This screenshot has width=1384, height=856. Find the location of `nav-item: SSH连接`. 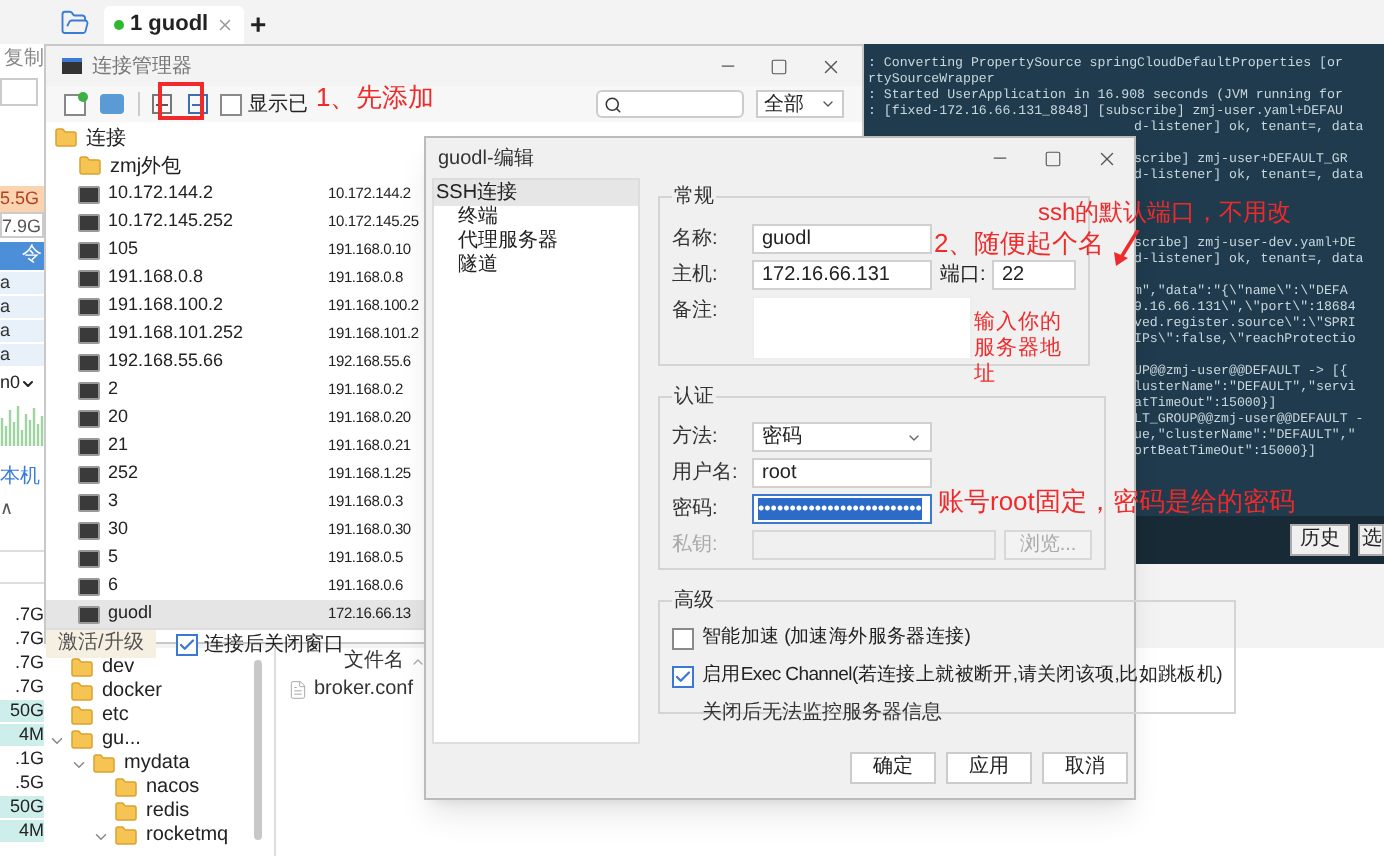

nav-item: SSH连接 is located at coordinates (536, 193).